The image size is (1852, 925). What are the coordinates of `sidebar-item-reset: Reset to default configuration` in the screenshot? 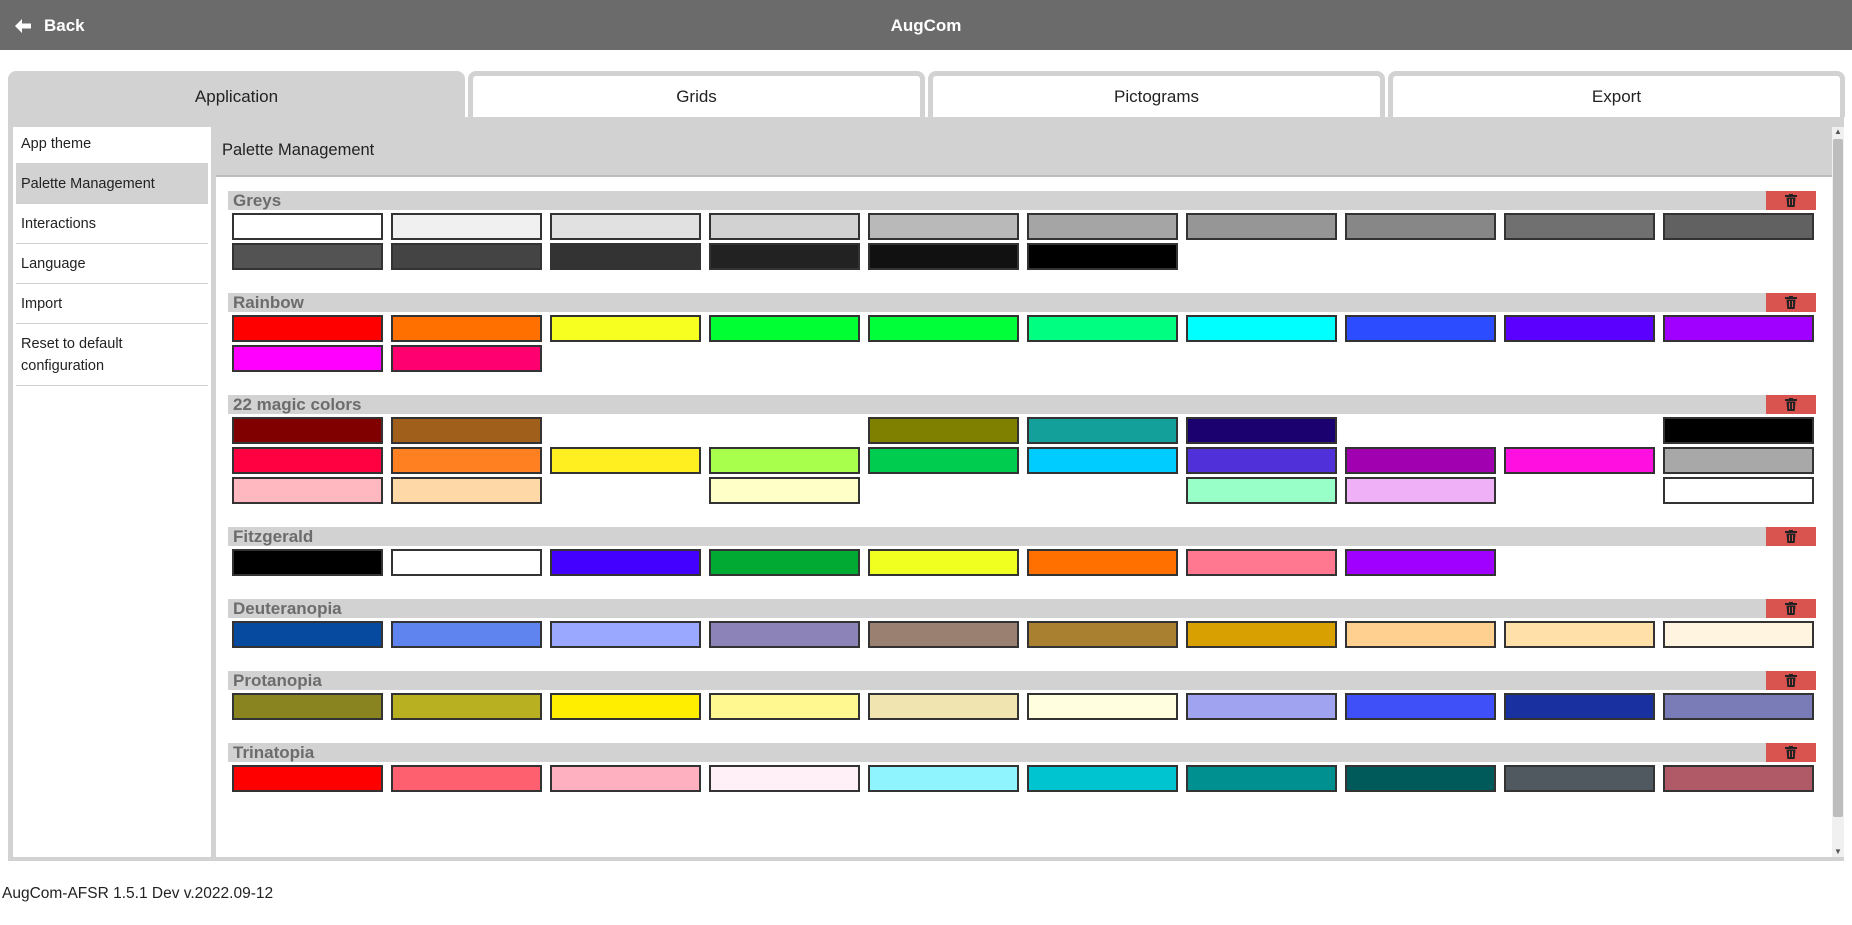 It's located at (112, 355).